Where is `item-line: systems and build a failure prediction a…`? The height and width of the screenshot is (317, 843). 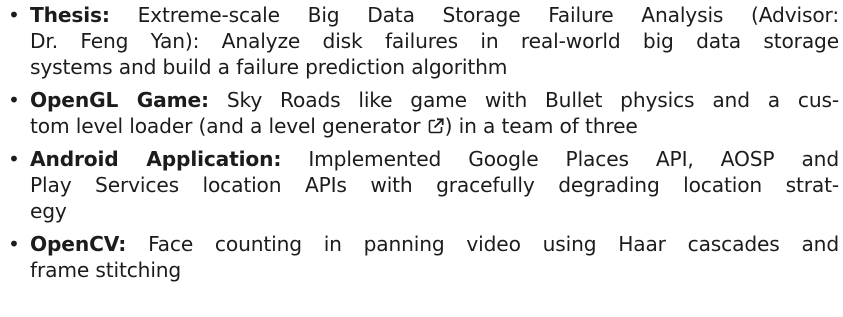
item-line: systems and build a failure prediction a… is located at coordinates (269, 67).